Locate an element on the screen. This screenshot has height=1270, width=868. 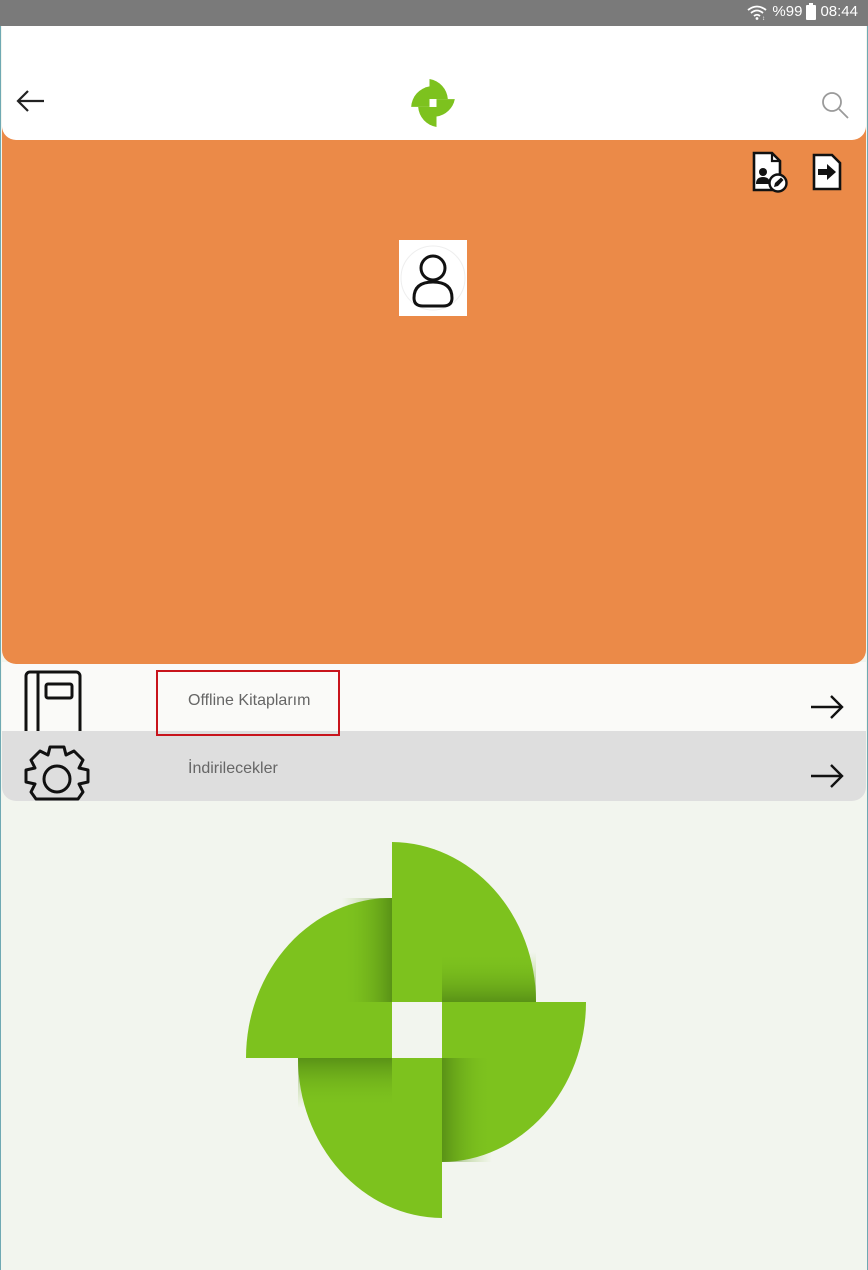
battery-percent: %99 is located at coordinates (787, 11).